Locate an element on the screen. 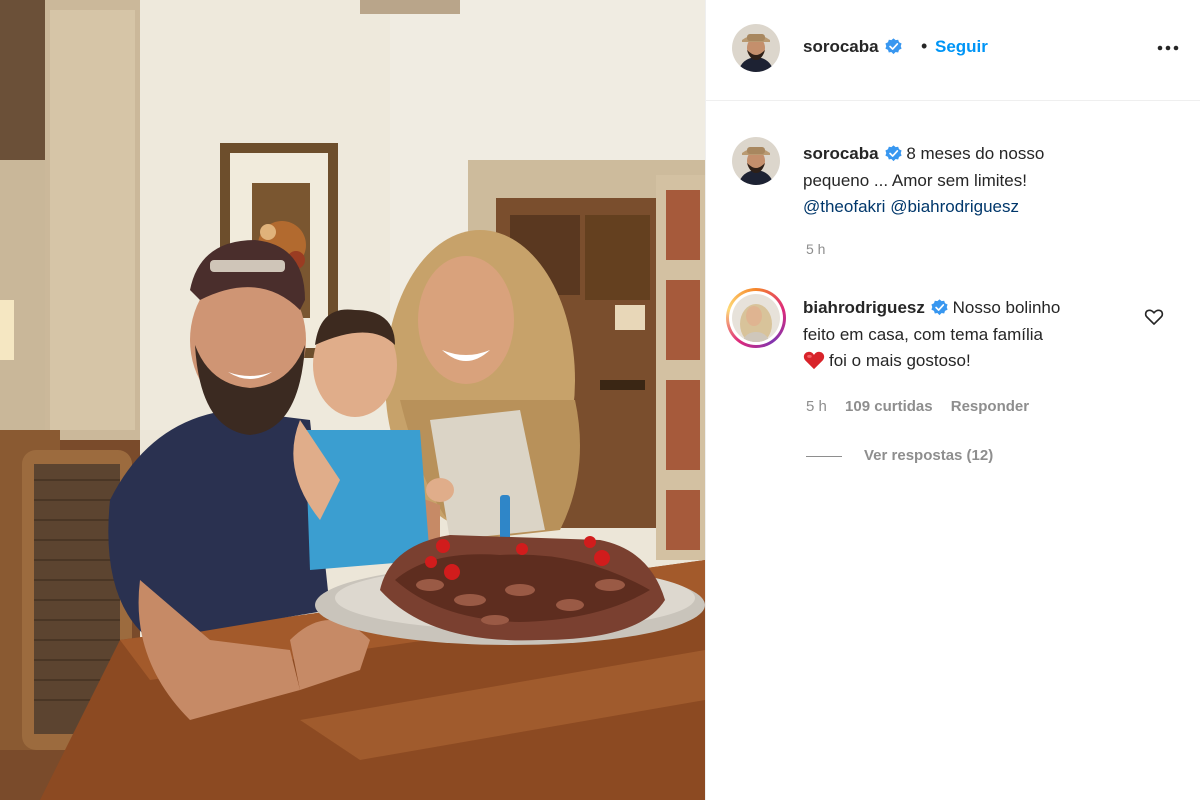 The height and width of the screenshot is (800, 1200). author-username-text: sorocaba is located at coordinates (841, 46).